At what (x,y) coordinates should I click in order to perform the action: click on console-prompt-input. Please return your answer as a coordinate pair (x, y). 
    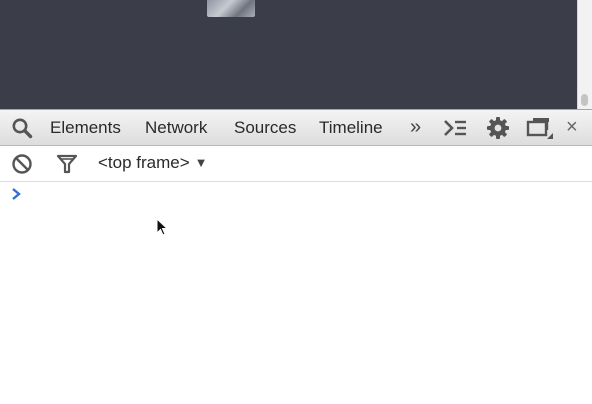
    Looking at the image, I should click on (300, 196).